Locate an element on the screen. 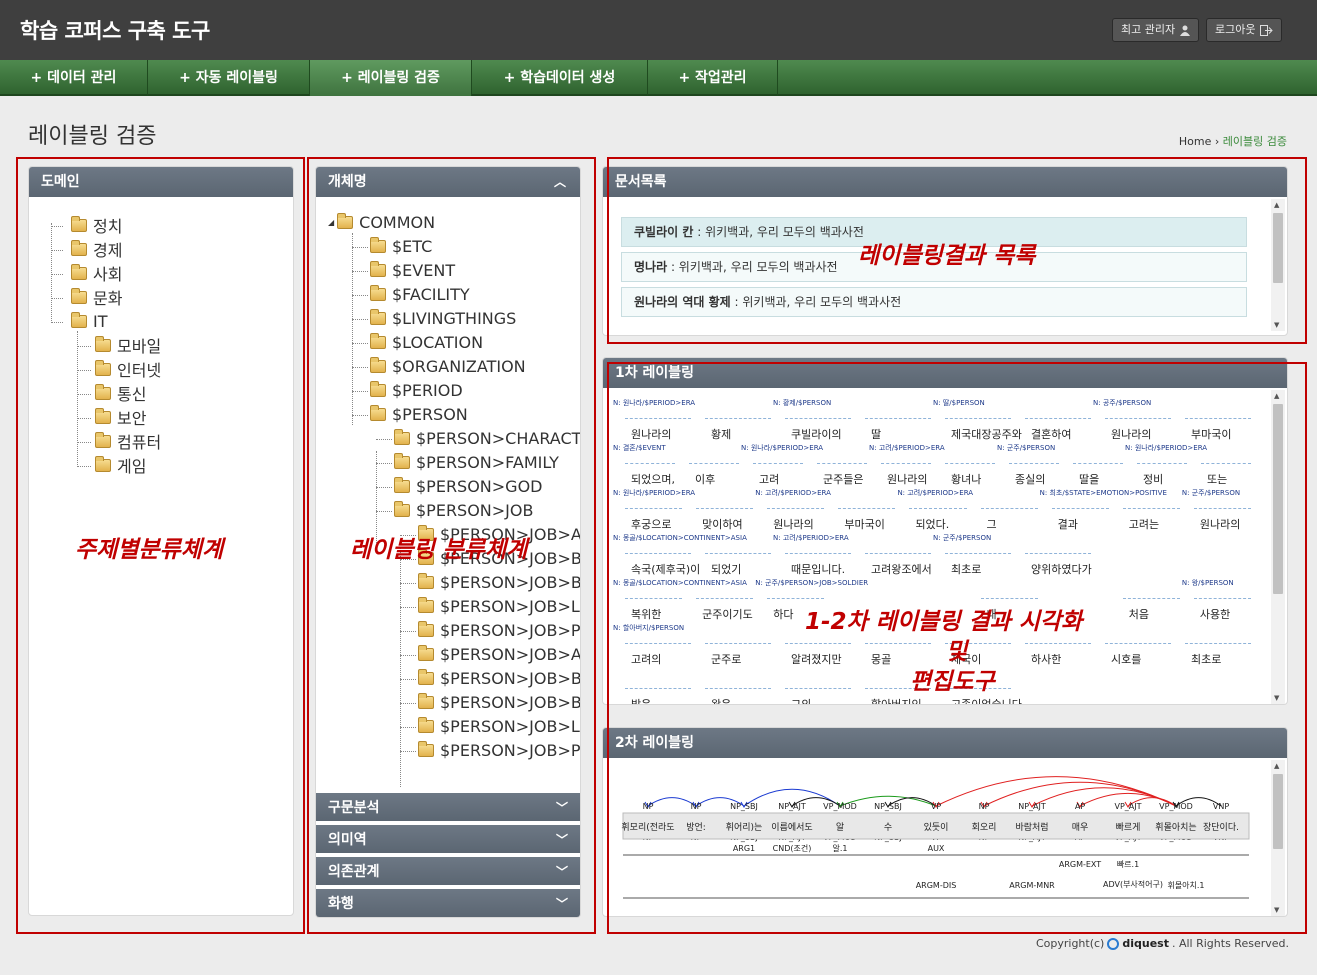 The height and width of the screenshot is (975, 1317). annotation-domain: 주제별분류체계 is located at coordinates (149, 550).